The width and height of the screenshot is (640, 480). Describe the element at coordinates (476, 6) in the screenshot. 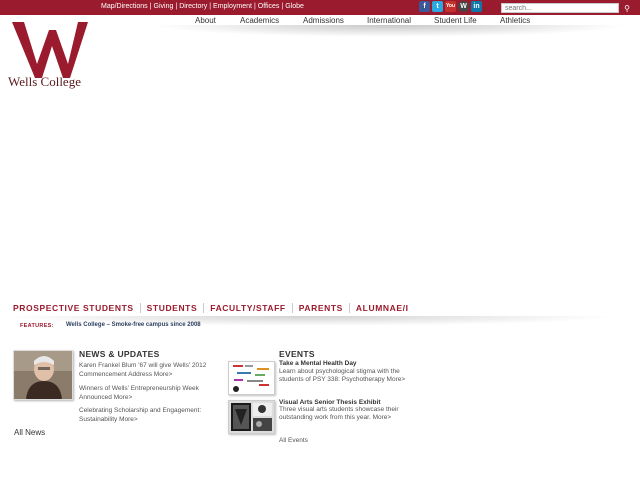

I see `linkedin-icon: in` at that location.